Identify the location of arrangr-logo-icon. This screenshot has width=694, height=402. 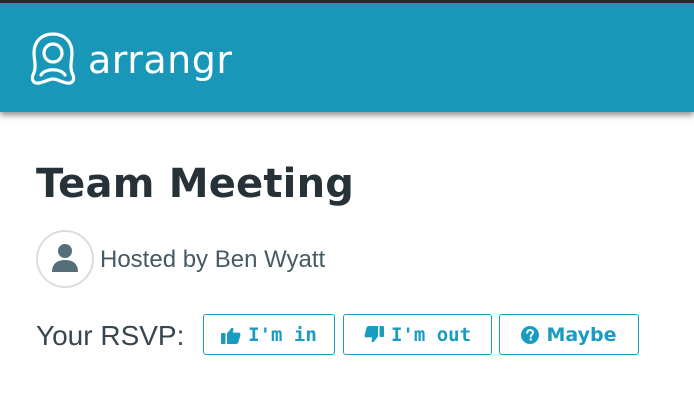
(53, 59).